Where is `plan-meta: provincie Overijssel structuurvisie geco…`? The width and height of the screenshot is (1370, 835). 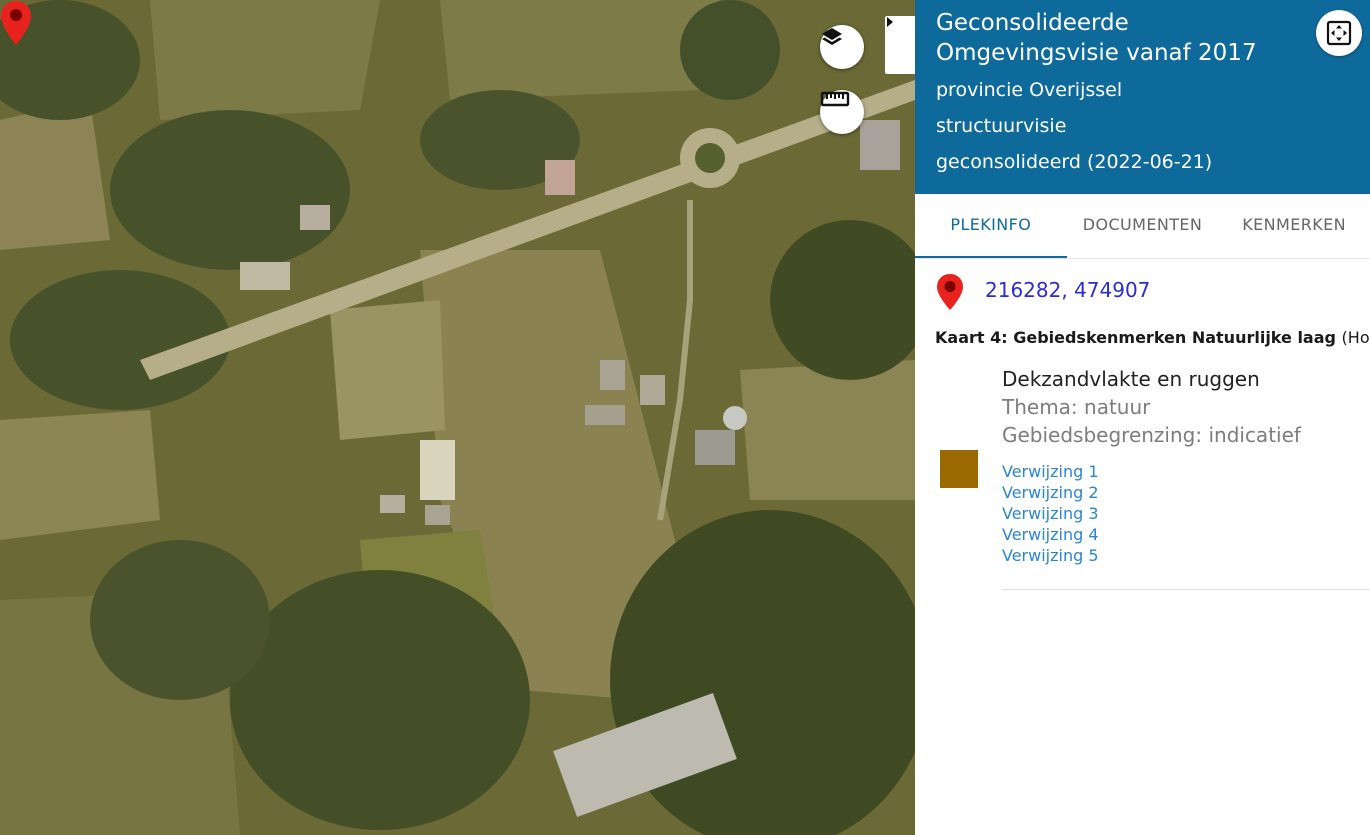
plan-meta: provincie Overijssel structuurvisie geco… is located at coordinates (1153, 126).